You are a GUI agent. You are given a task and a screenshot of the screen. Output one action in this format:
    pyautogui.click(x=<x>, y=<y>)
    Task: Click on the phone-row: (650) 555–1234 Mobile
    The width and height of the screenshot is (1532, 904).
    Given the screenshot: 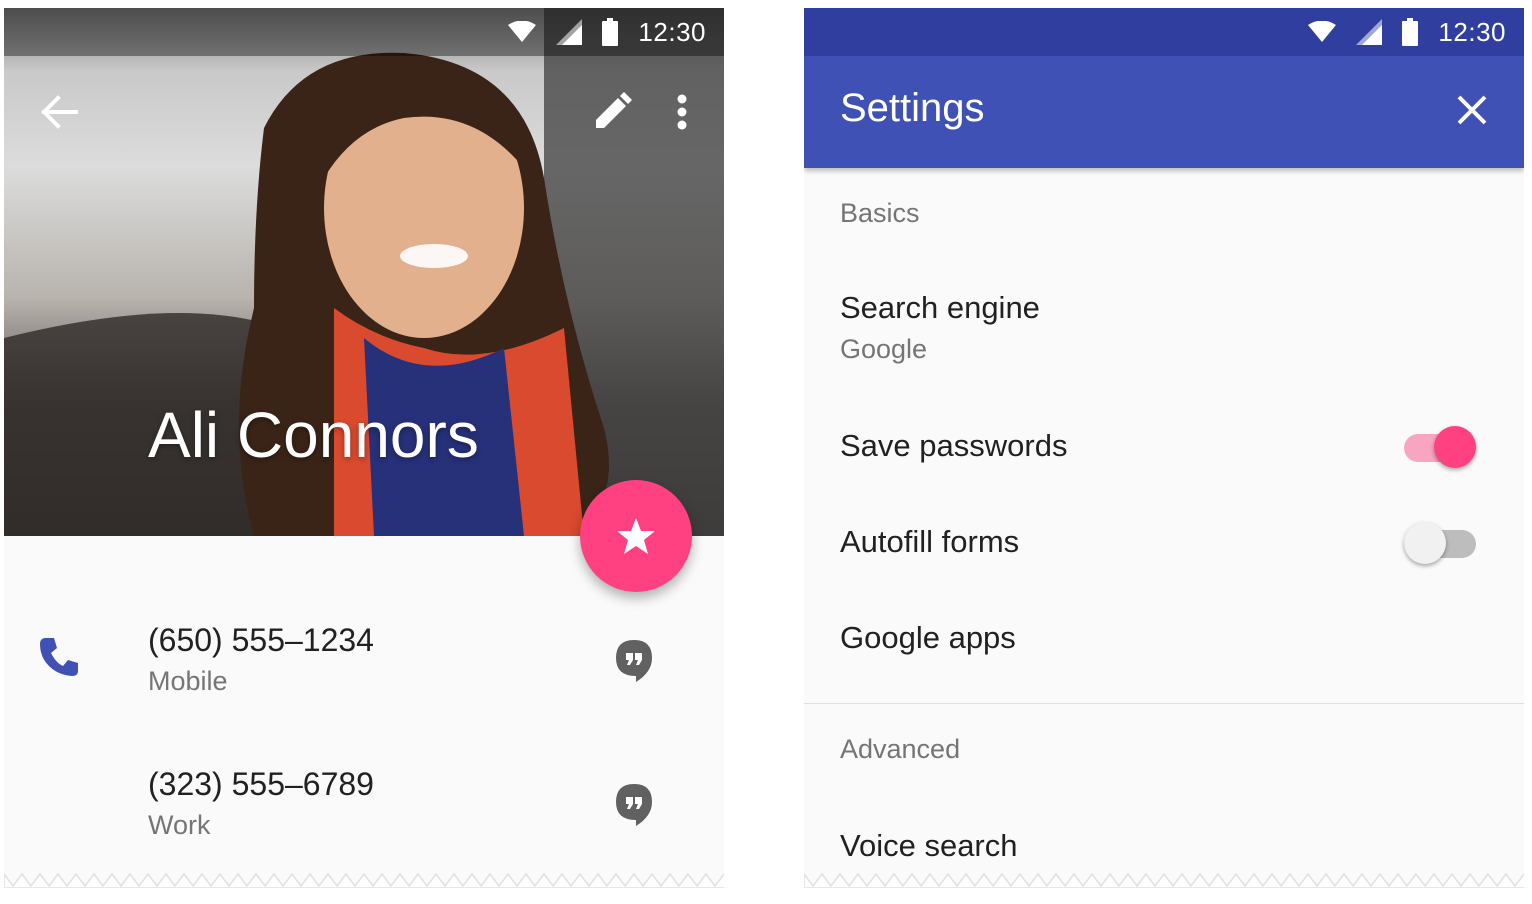 What is the action you would take?
    pyautogui.click(x=364, y=668)
    